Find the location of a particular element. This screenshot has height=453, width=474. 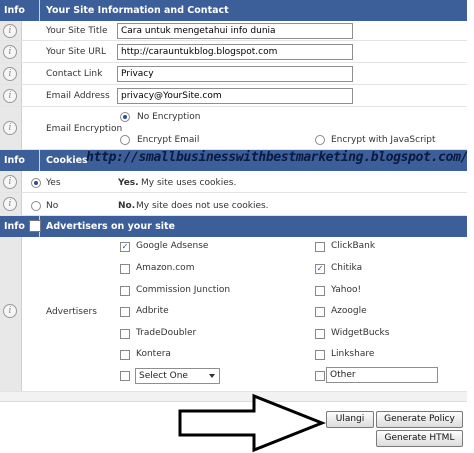

cookies-title: Cookies is located at coordinates (67, 160).